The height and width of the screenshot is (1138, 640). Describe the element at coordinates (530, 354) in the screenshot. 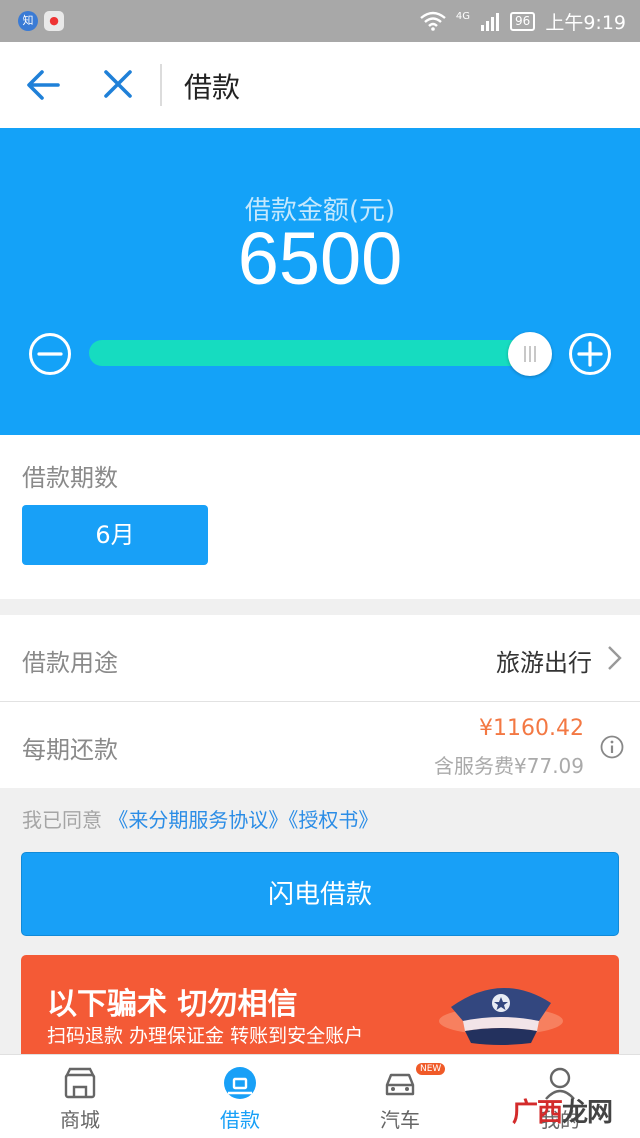

I see `amount-slider-handle` at that location.